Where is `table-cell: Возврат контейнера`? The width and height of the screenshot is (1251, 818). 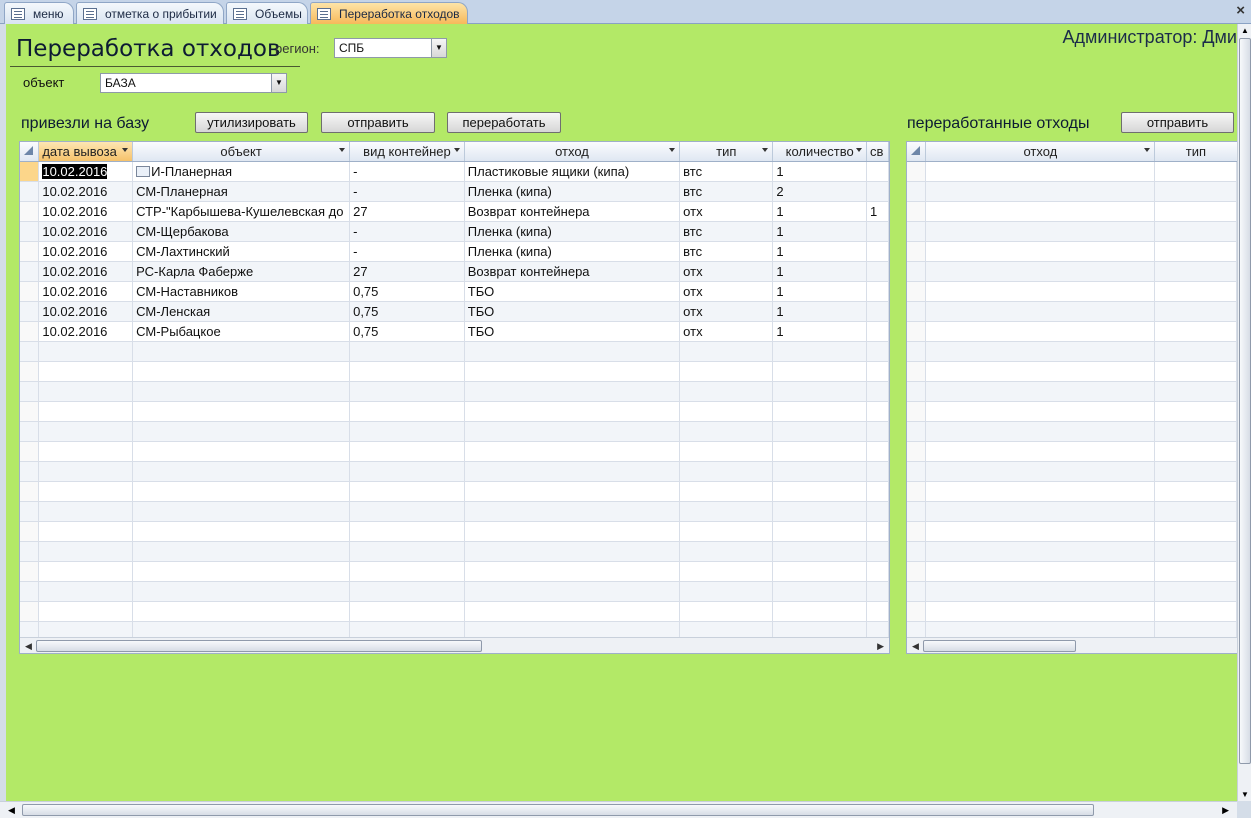
table-cell: Возврат контейнера is located at coordinates (572, 211).